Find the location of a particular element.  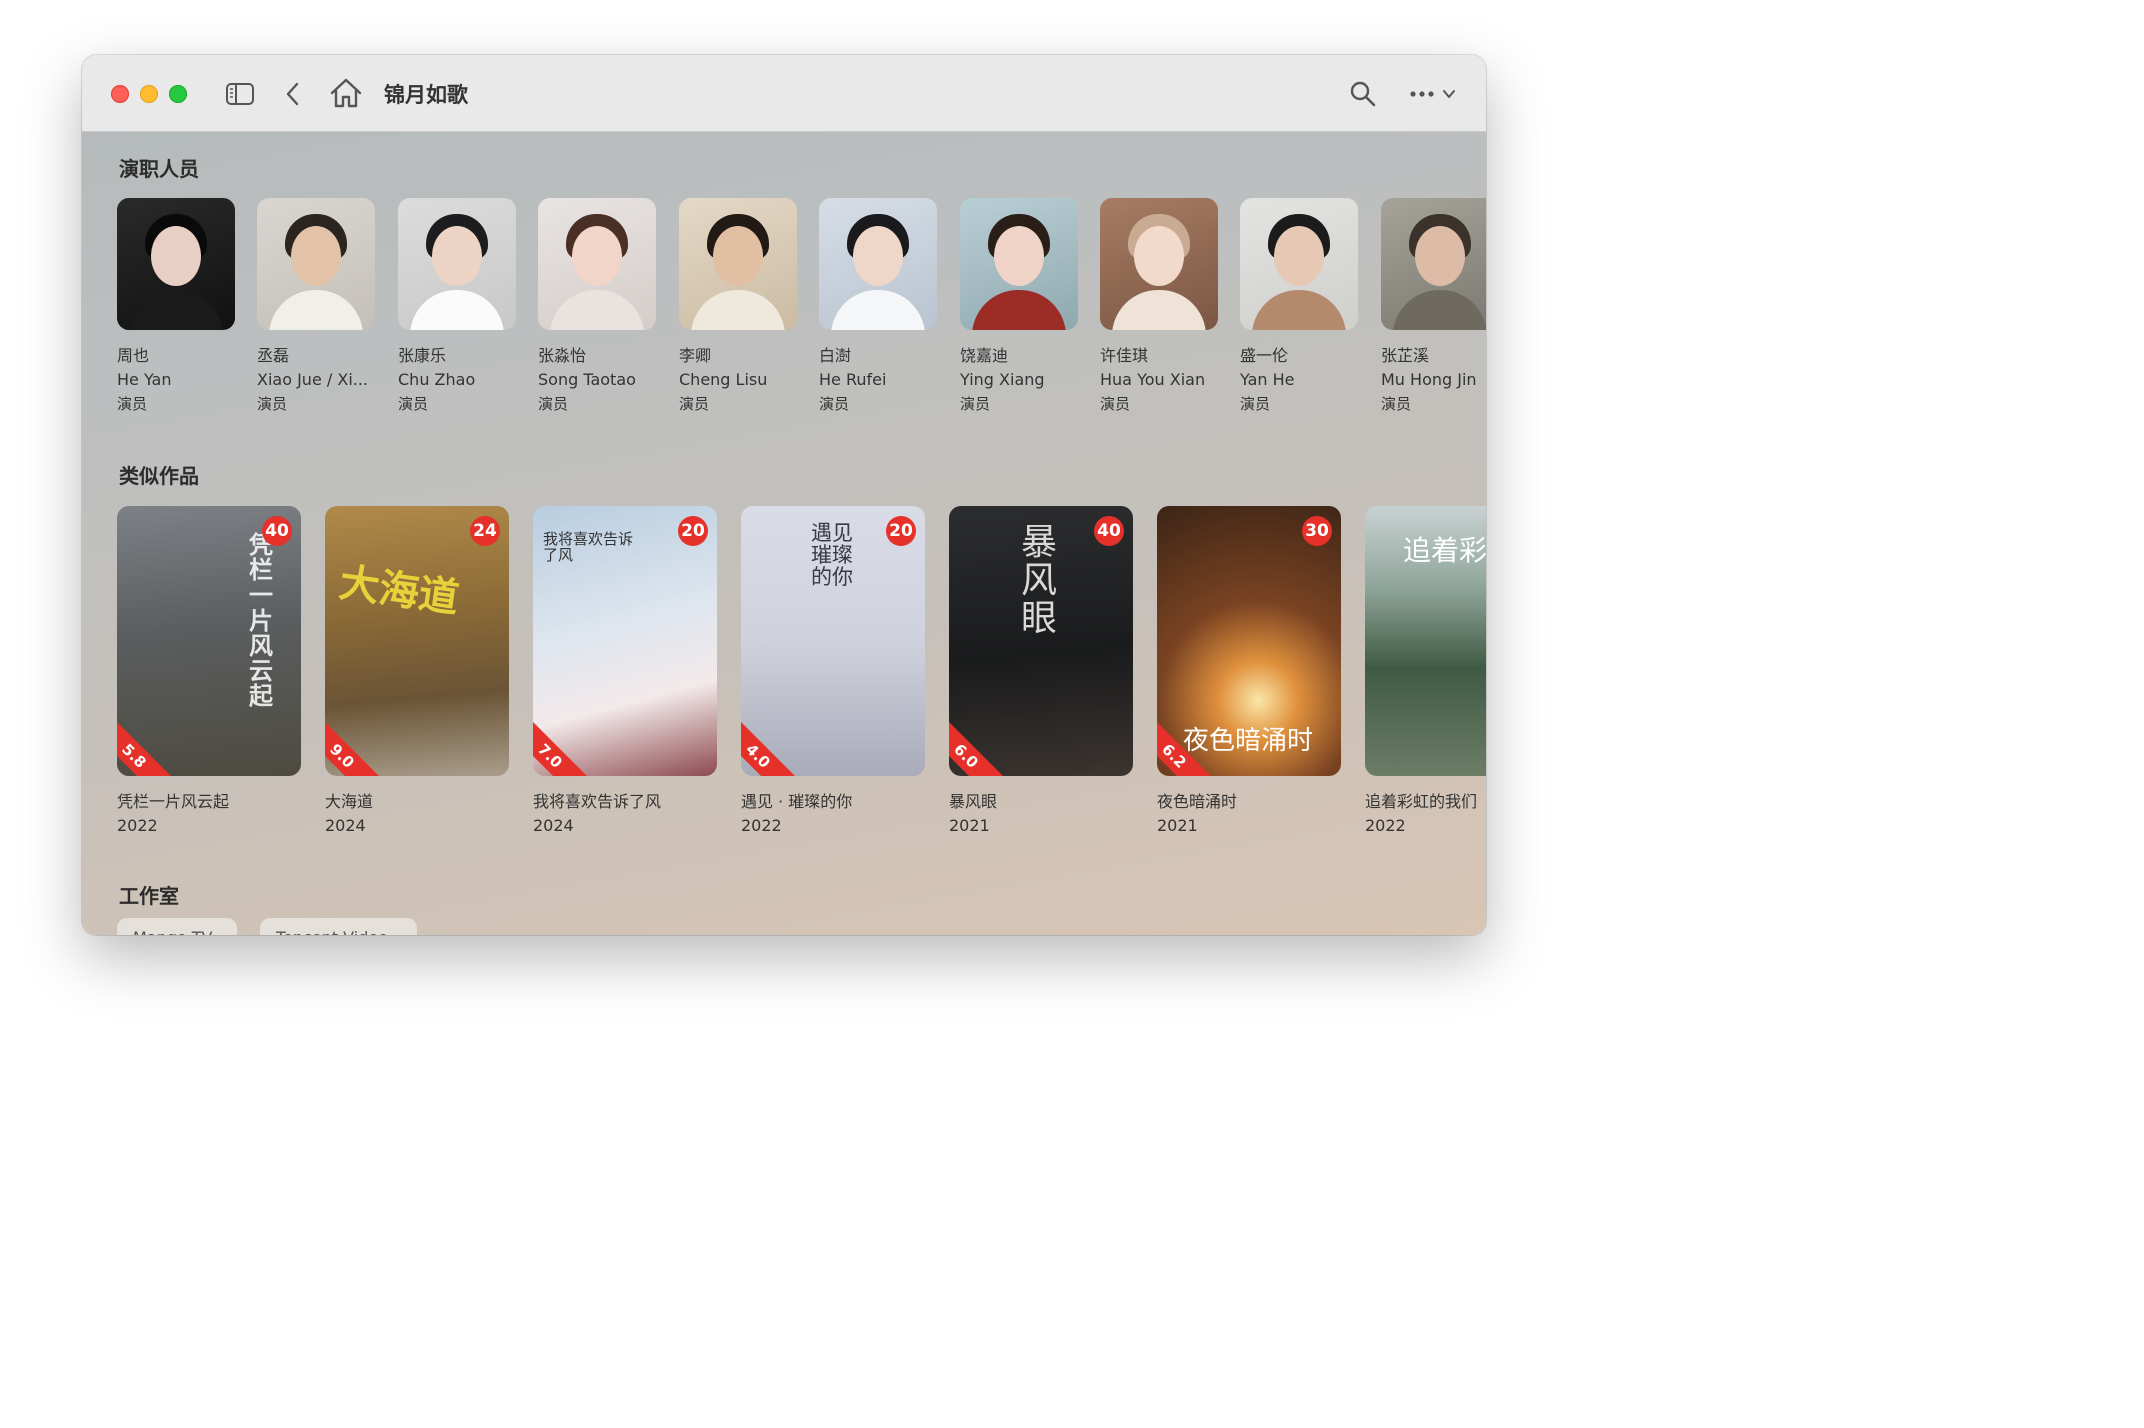

studio-pill: Mango TV is located at coordinates (177, 926).